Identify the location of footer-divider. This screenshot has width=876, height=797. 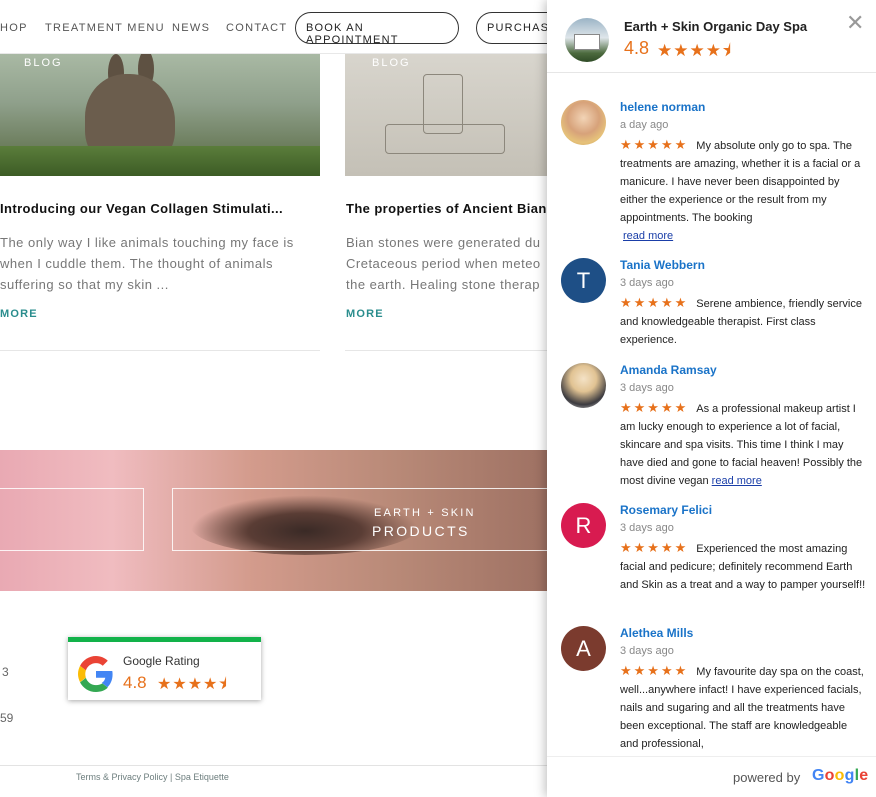
(280, 765).